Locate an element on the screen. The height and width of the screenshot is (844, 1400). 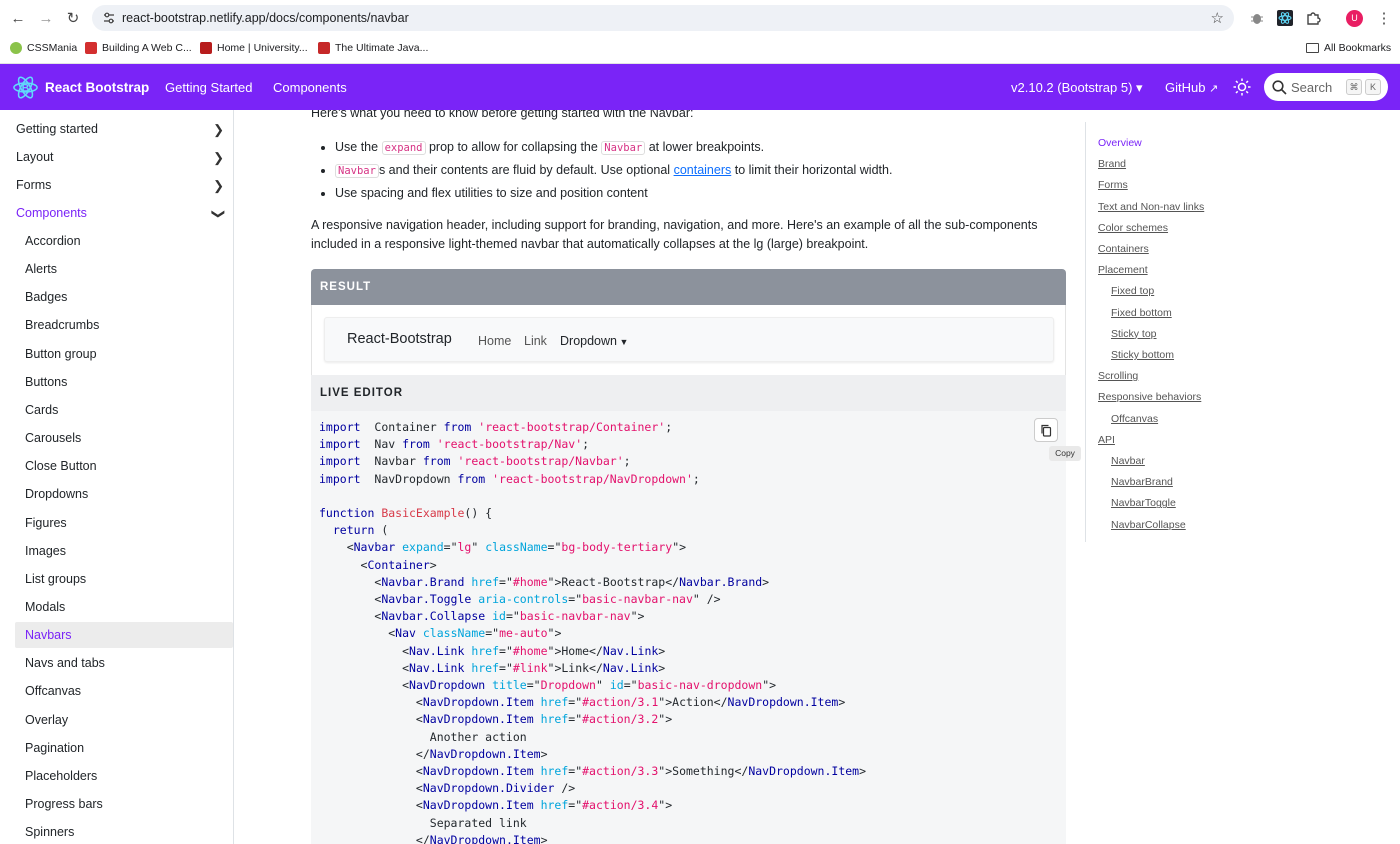
bookmark-star-icon: ☆ is located at coordinates (1217, 18).